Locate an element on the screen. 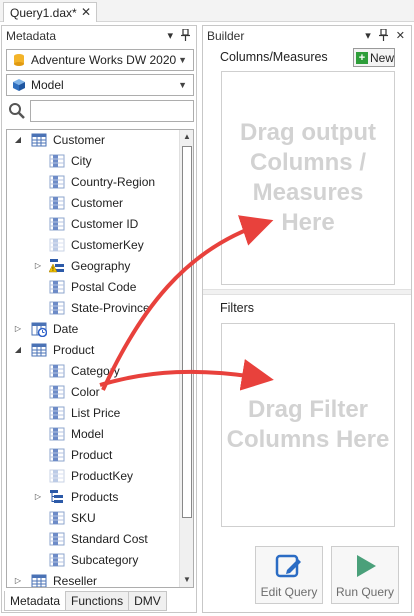 Image resolution: width=414 pixels, height=616 pixels. tree-item: Standard Cost is located at coordinates (93, 539).